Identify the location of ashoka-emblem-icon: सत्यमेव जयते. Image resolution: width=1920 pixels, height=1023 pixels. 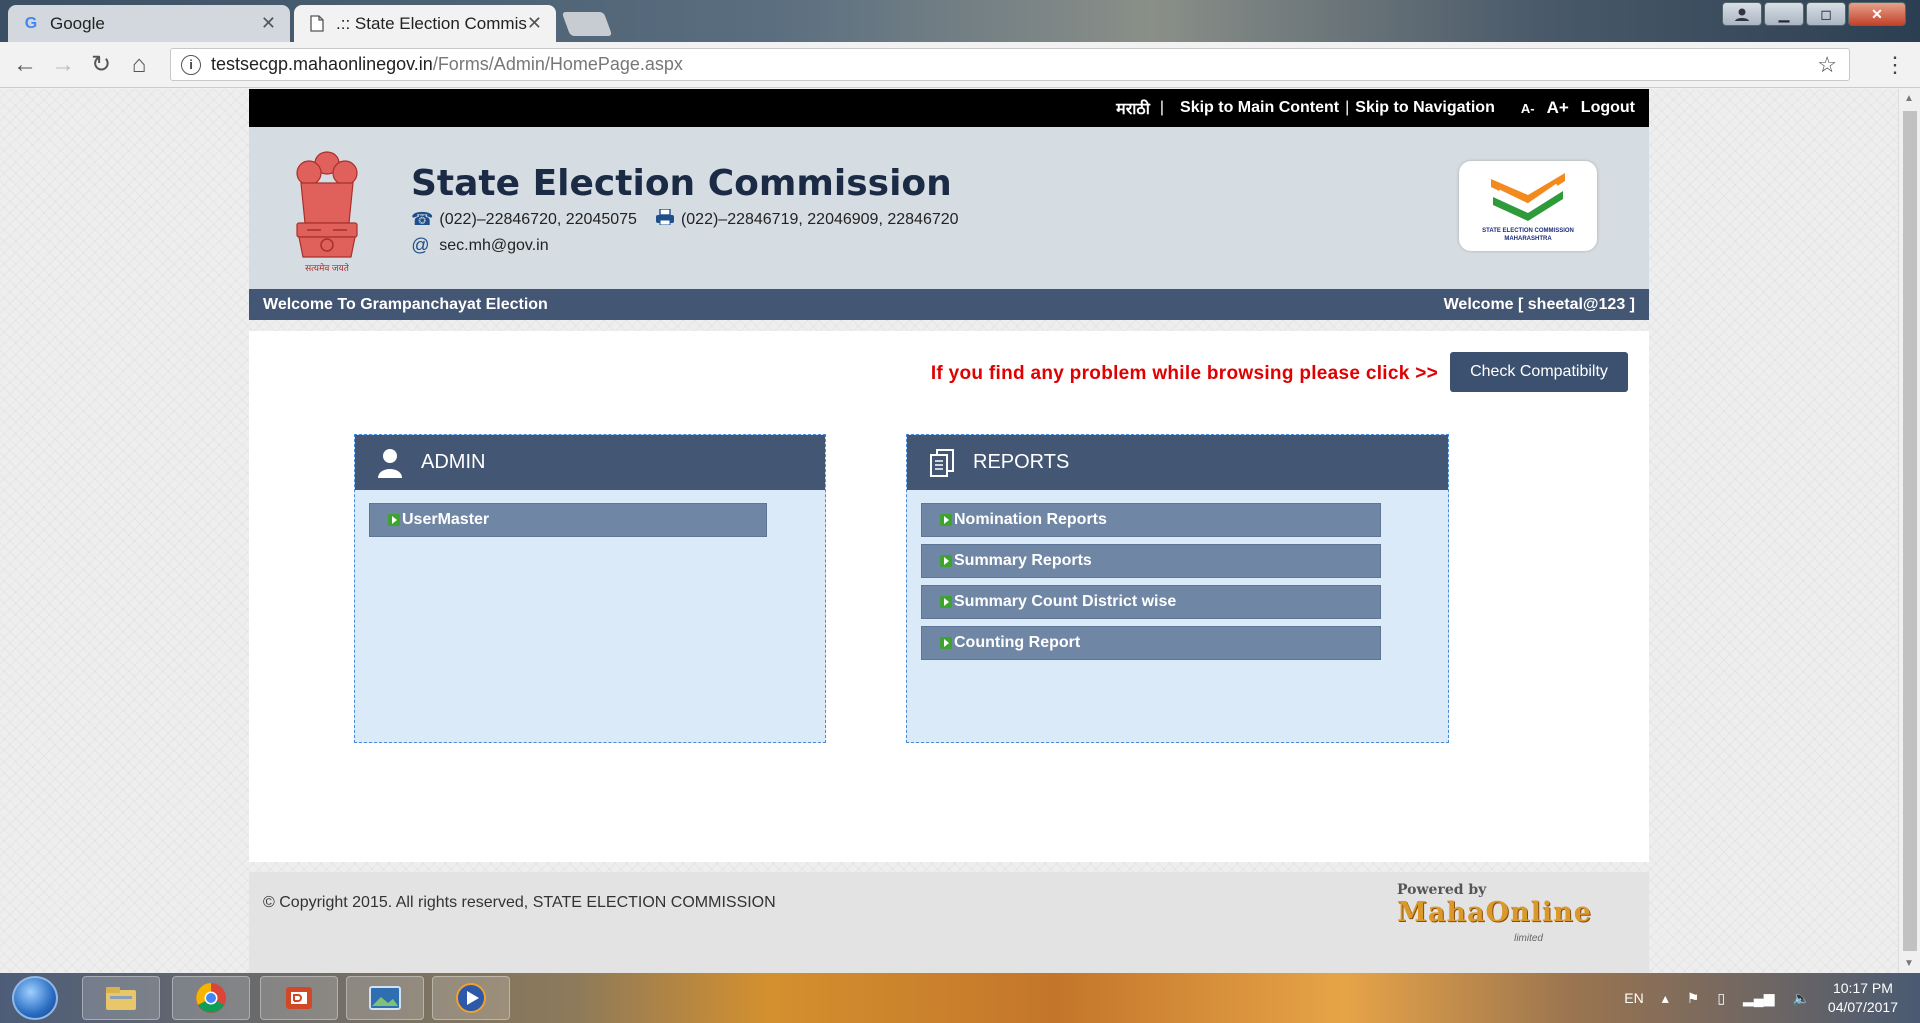
(327, 210).